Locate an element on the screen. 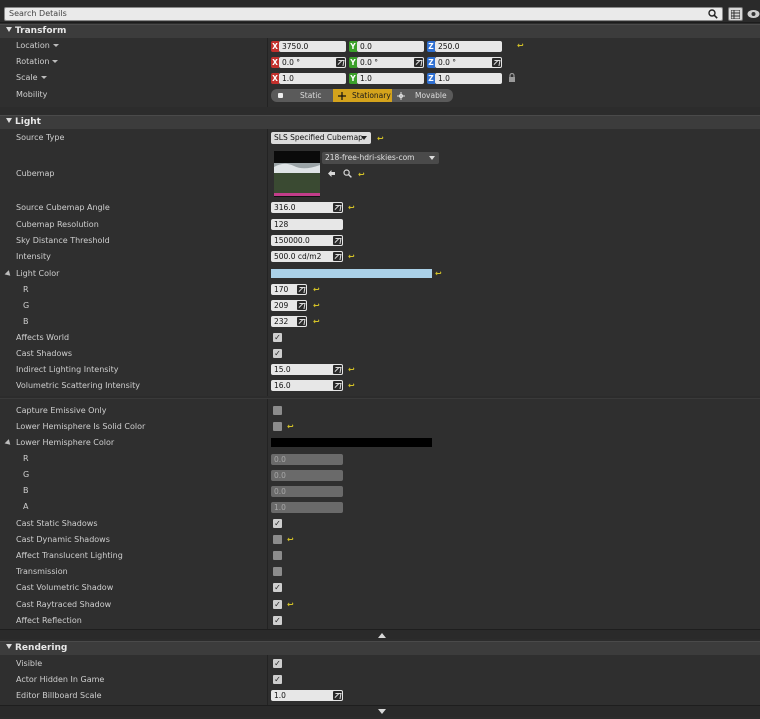 This screenshot has width=760, height=719. collapse-advanced-button is located at coordinates (380, 634).